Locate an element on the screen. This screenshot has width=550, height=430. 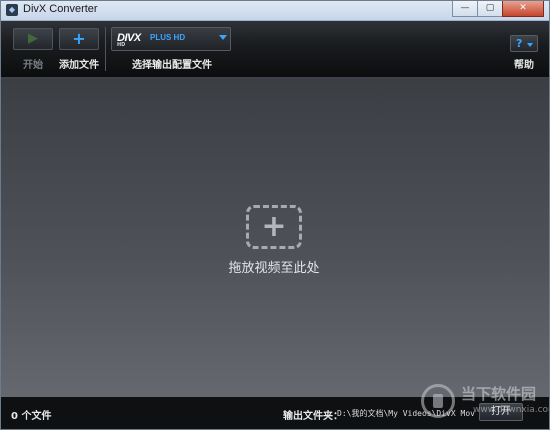
minimize-button: — is located at coordinates (464, 9).